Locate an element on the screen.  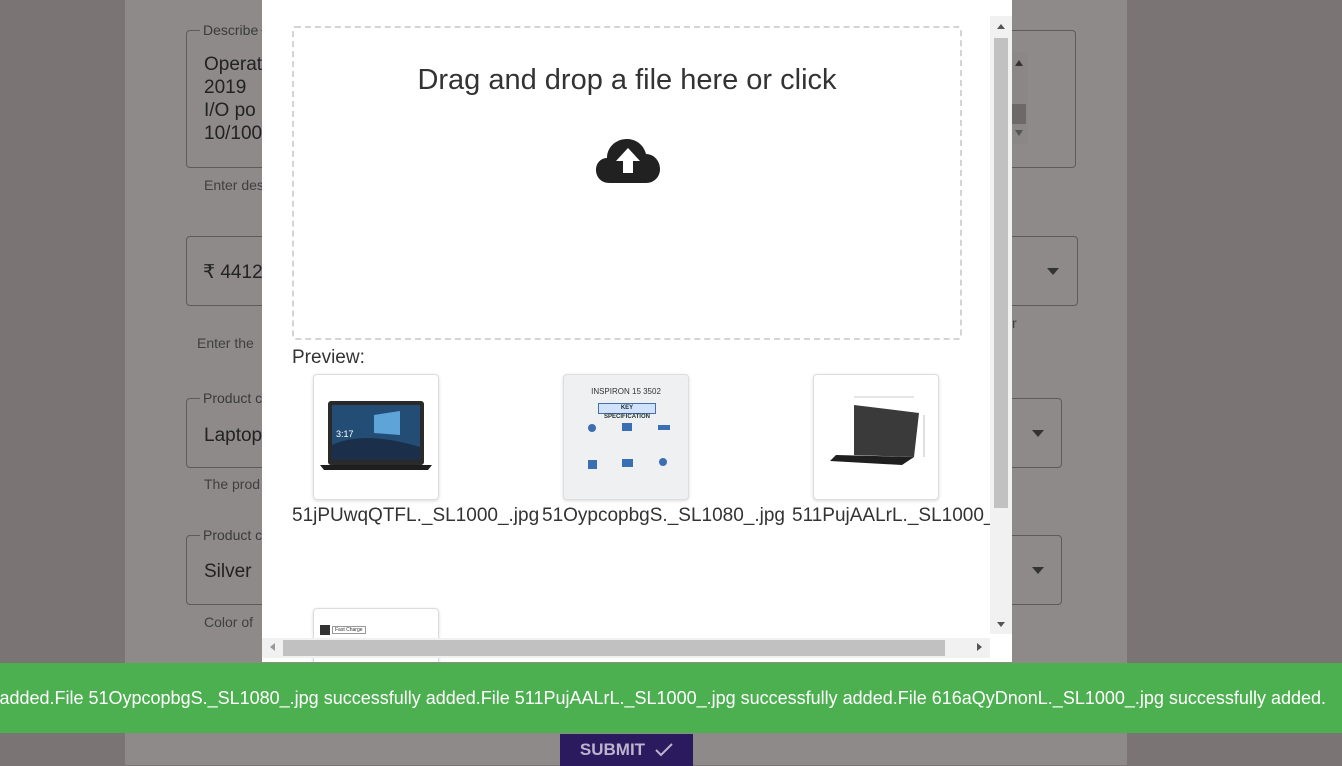
description-line-1: Operat is located at coordinates (233, 64).